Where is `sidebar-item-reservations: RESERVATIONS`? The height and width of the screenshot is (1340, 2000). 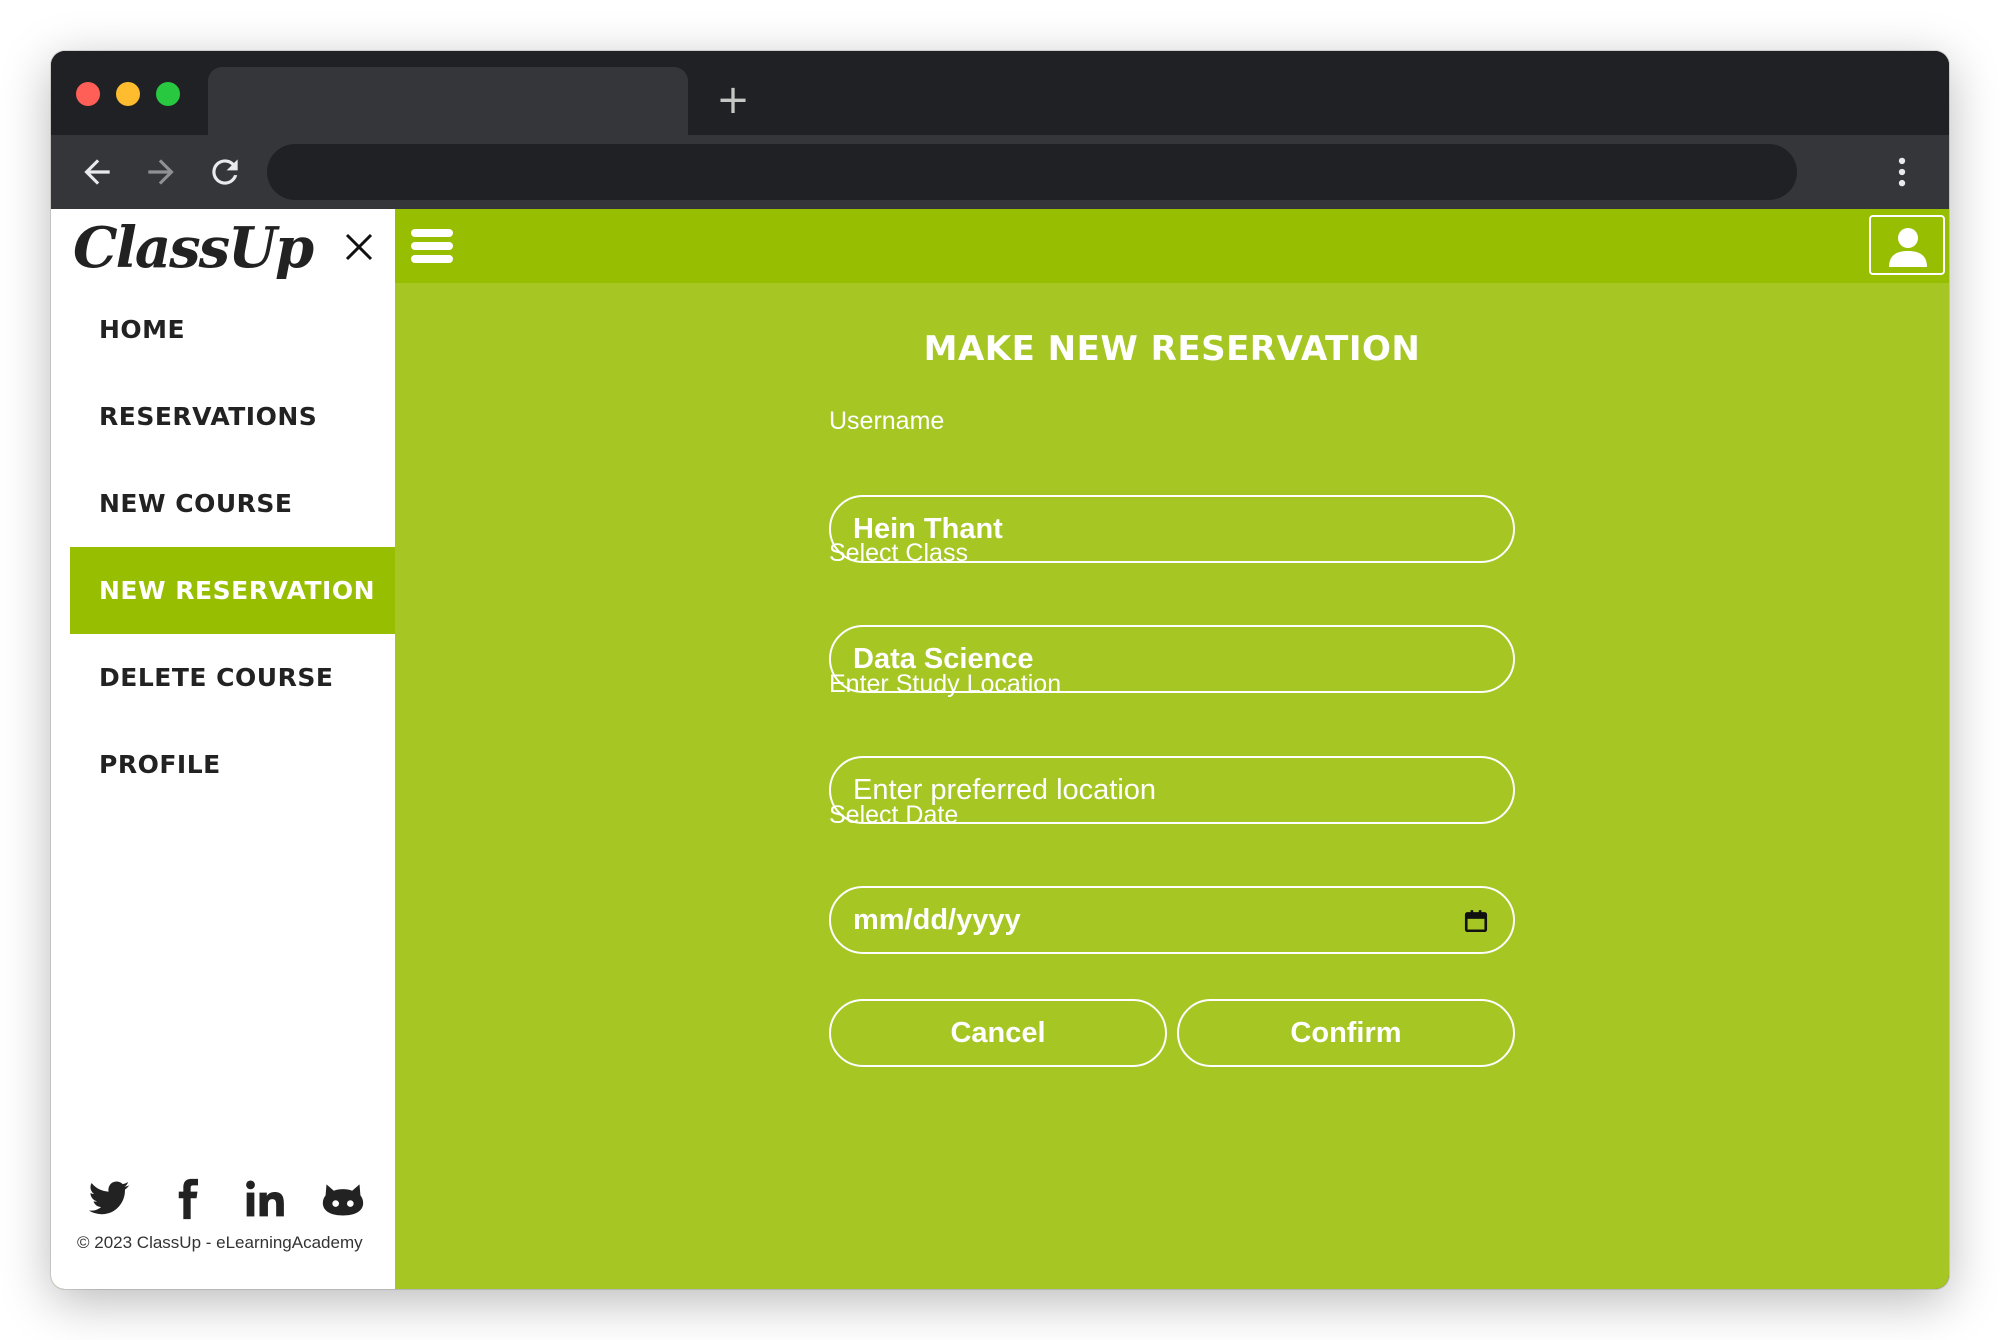 sidebar-item-reservations: RESERVATIONS is located at coordinates (232, 416).